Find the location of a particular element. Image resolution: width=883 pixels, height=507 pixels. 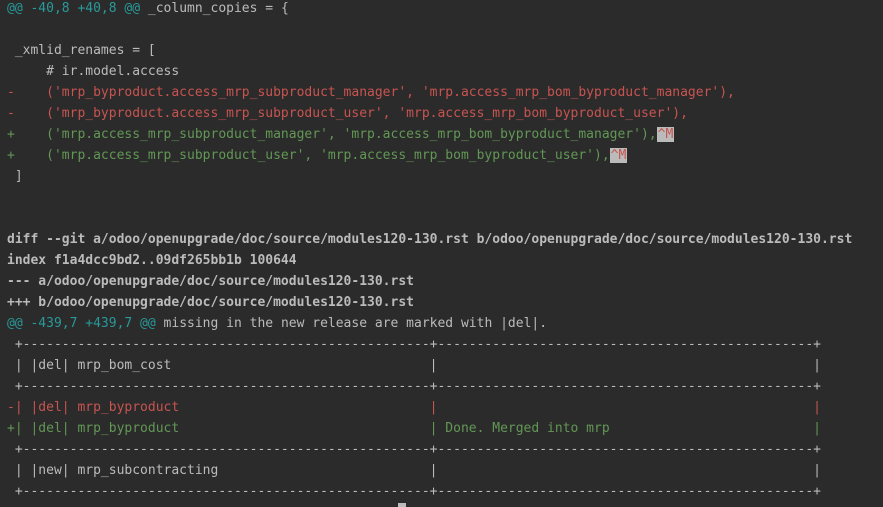

diff-line-ctx: ] is located at coordinates (15, 176).